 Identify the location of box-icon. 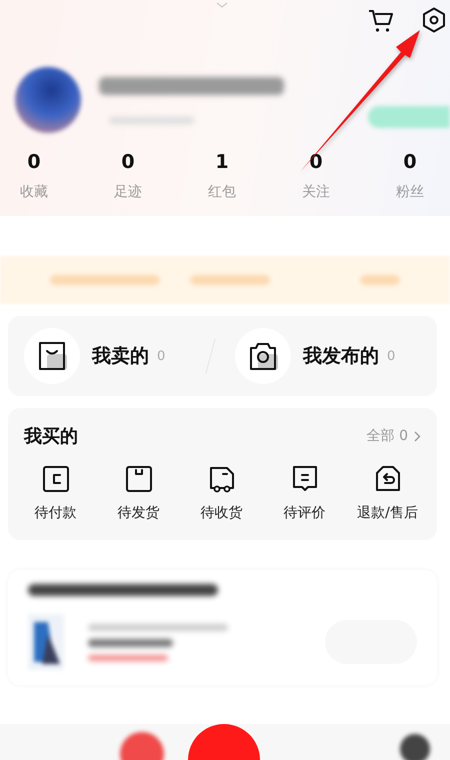
(139, 479).